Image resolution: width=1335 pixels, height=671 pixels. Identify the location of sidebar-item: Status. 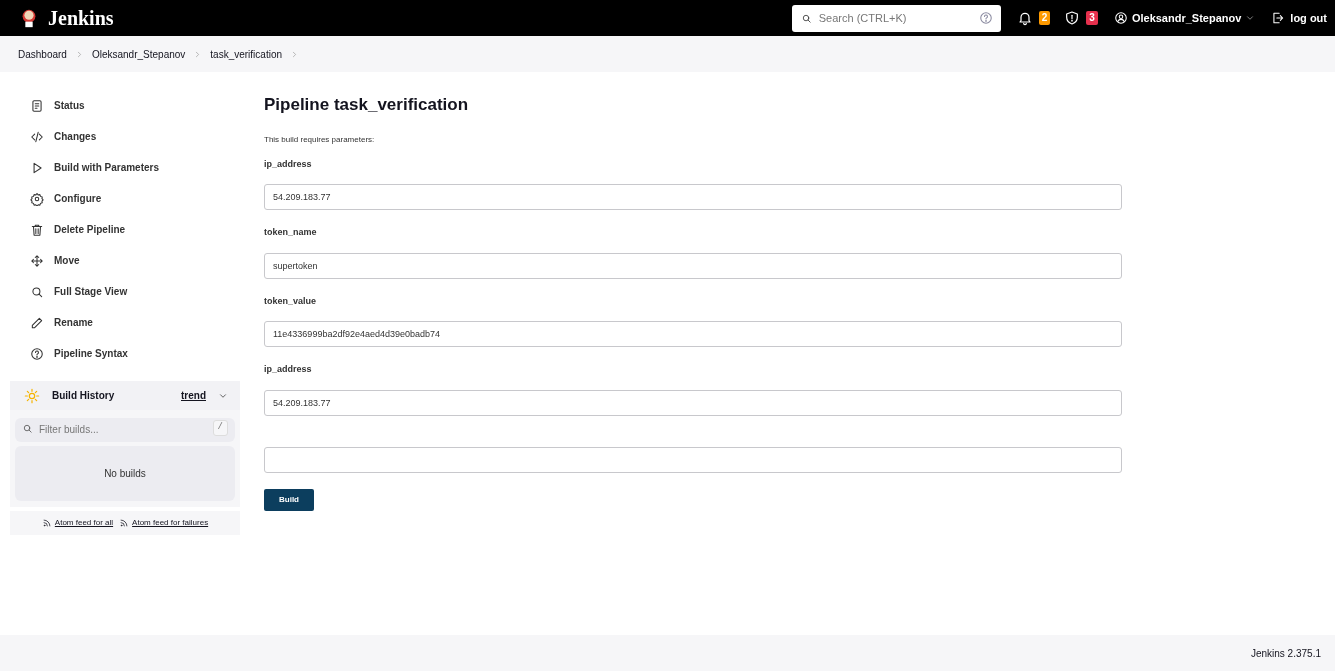
(130, 105).